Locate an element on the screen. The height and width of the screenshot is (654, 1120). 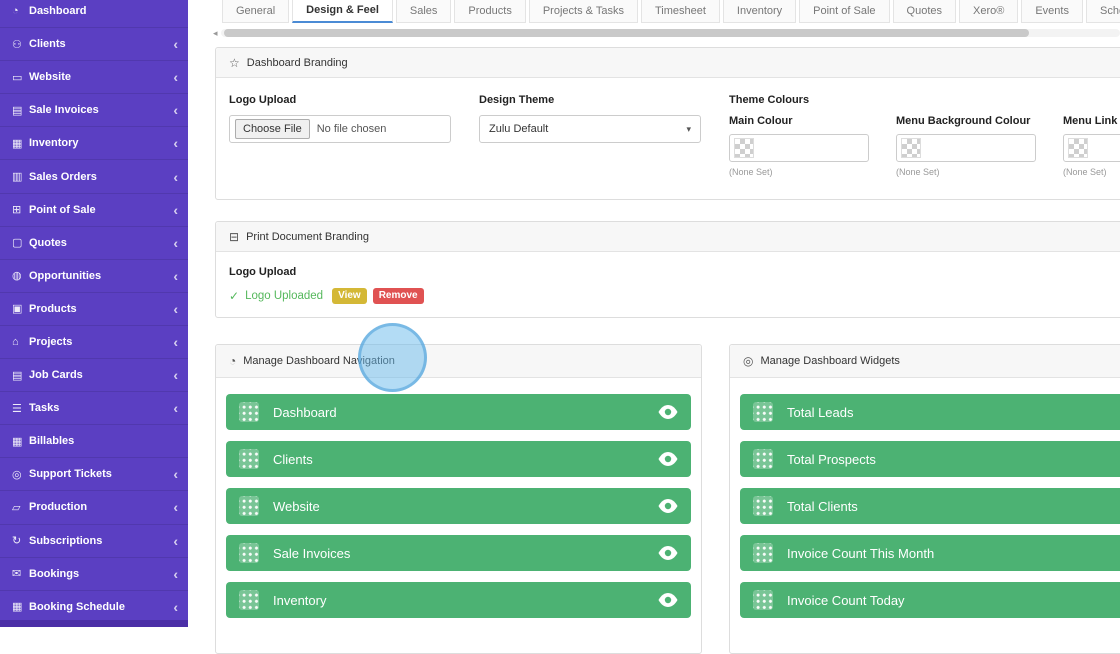
widget-sort-item-invoice-count-today: Invoice Count Today is located at coordinates (930, 600).